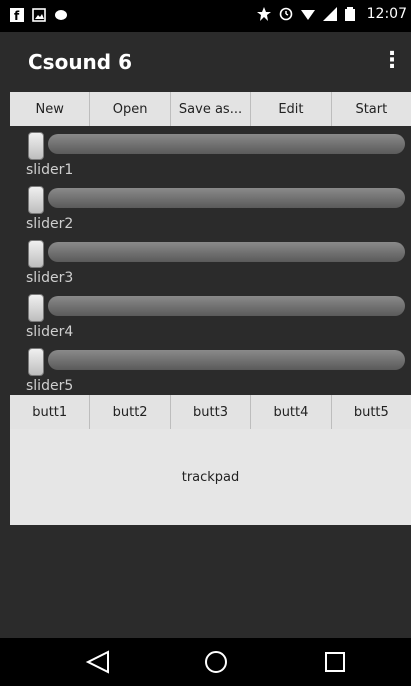 The height and width of the screenshot is (686, 411). I want to click on butt5-button: butt5, so click(371, 412).